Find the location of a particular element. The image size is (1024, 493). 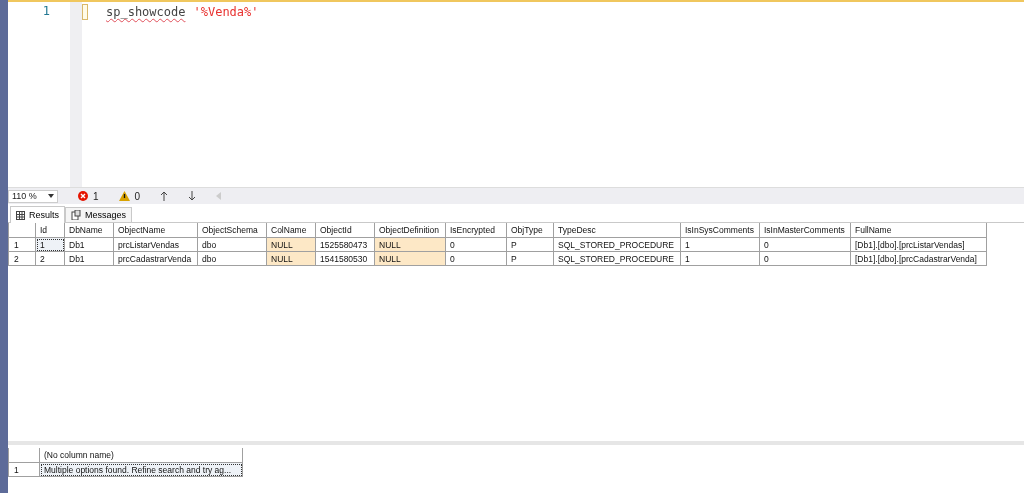

column-header: ObjType is located at coordinates (530, 230).